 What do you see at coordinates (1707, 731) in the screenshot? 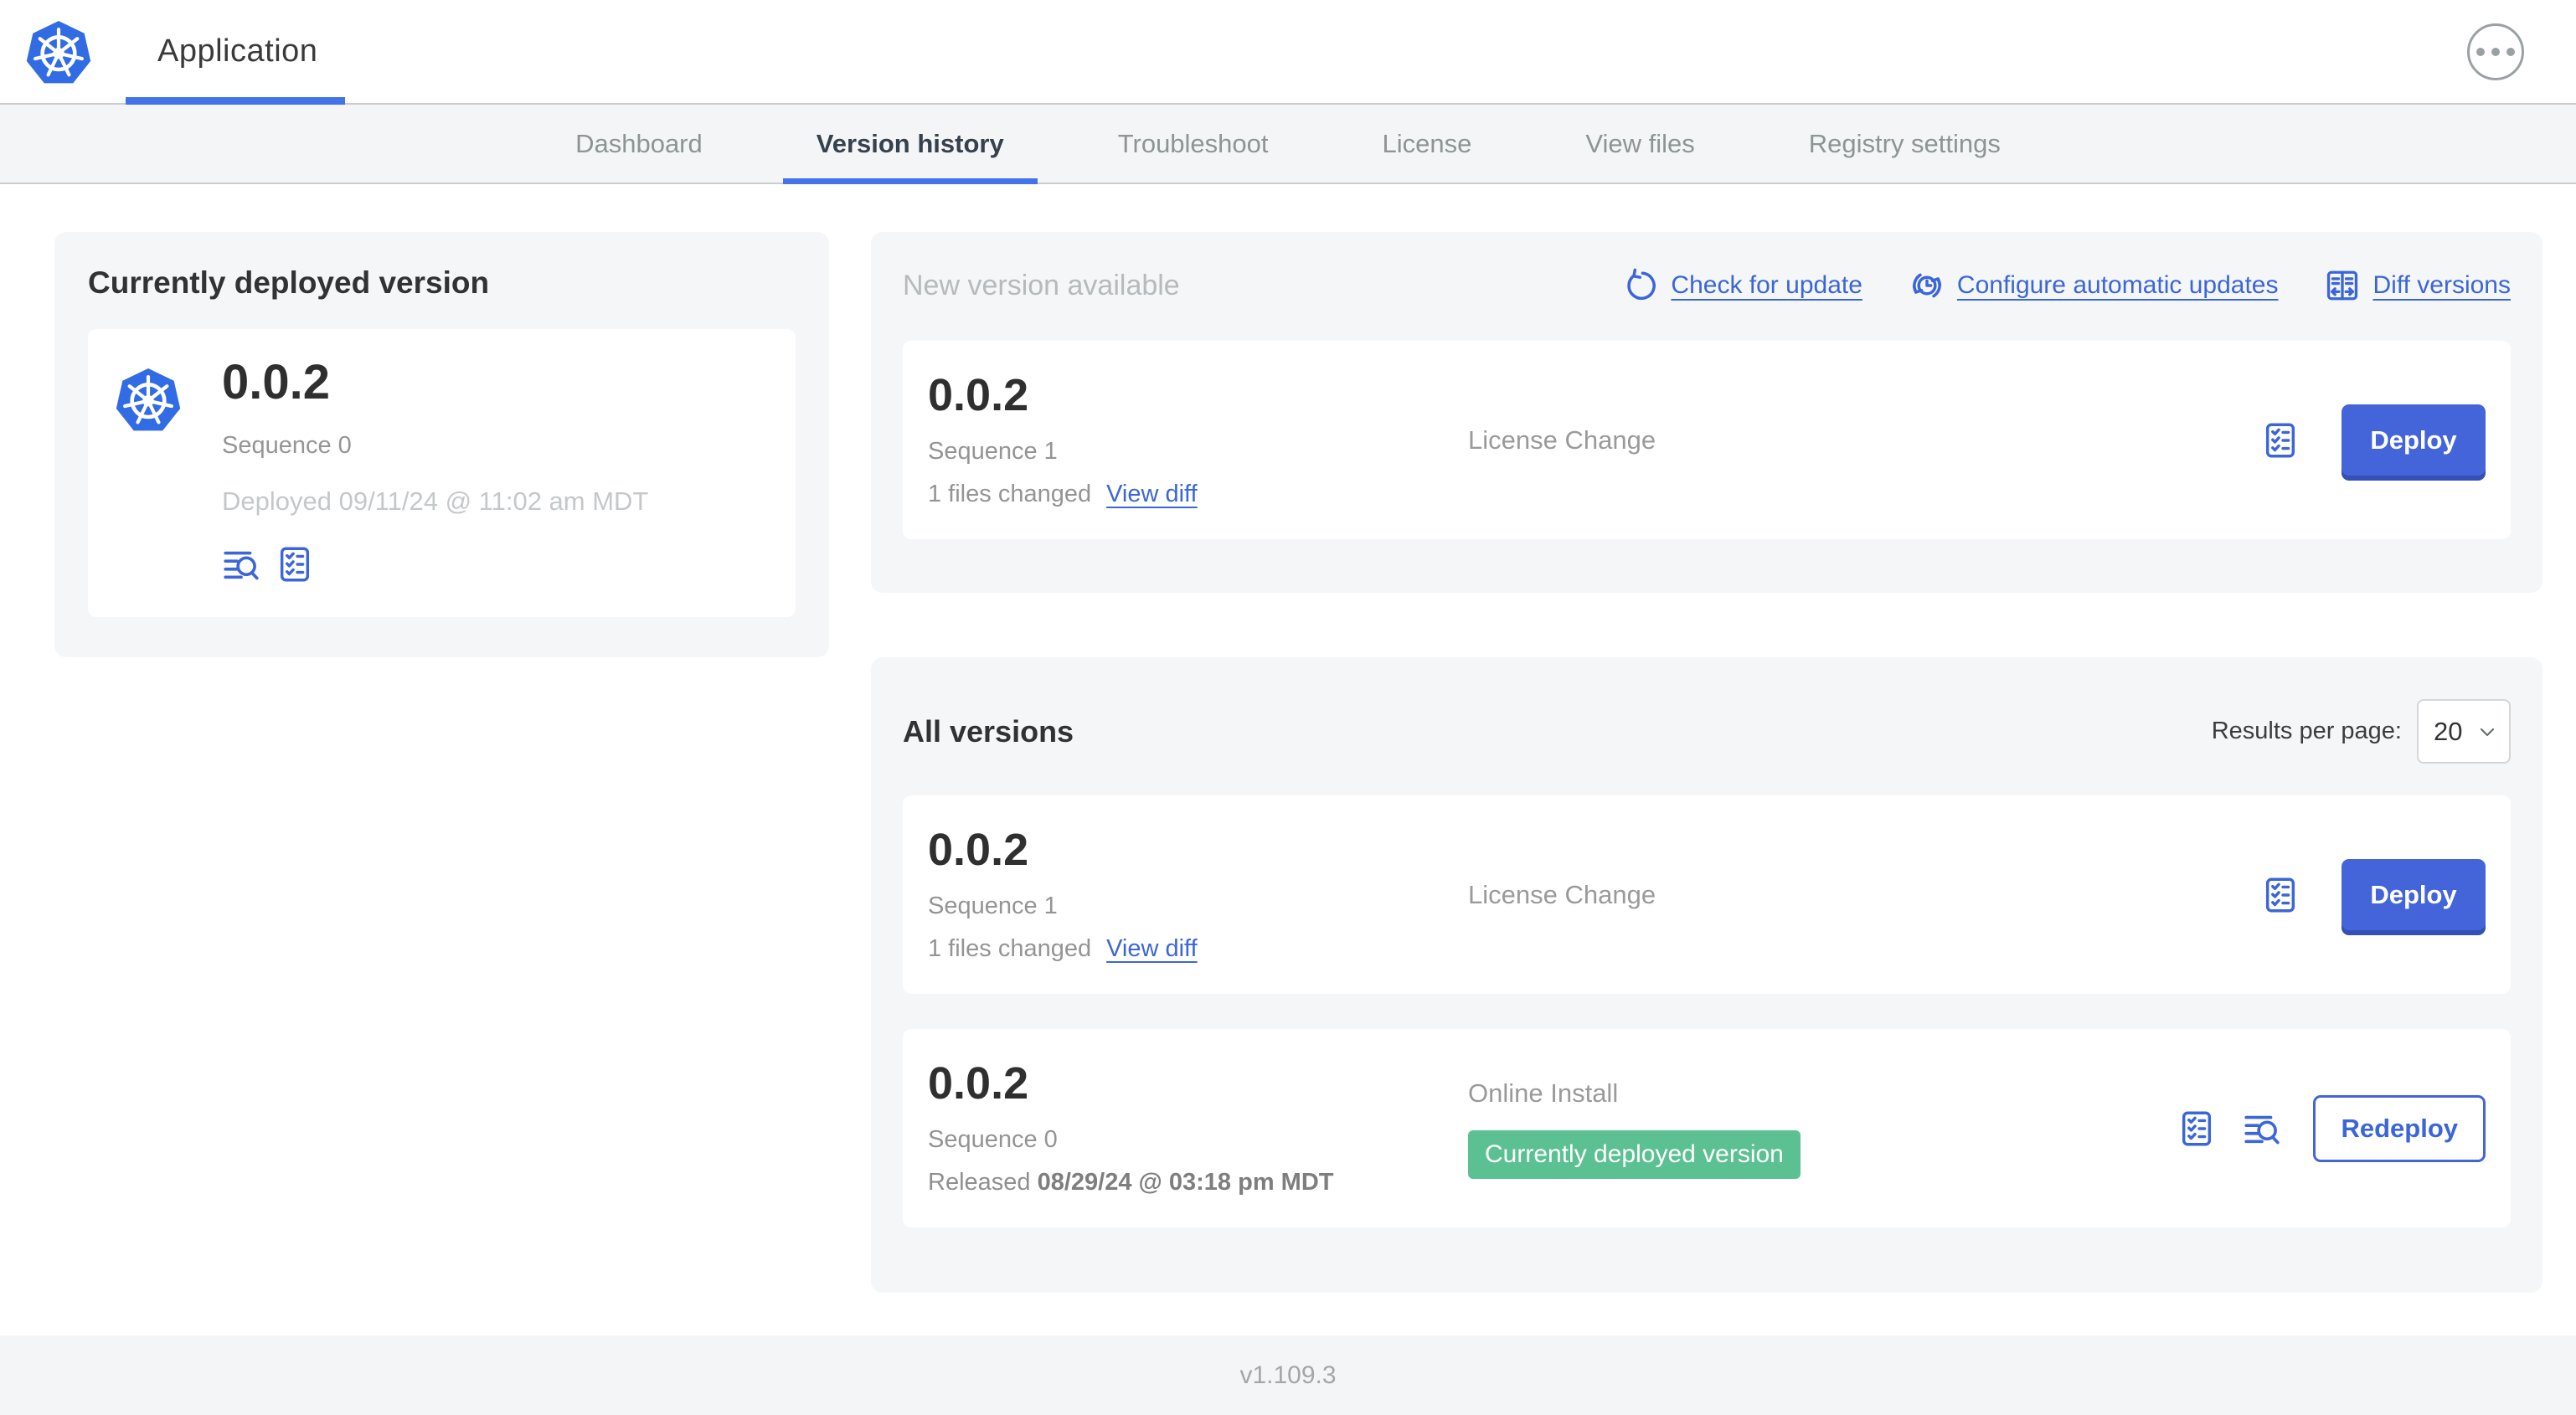
I see `all-versions-header: All versions Results per page: 20` at bounding box center [1707, 731].